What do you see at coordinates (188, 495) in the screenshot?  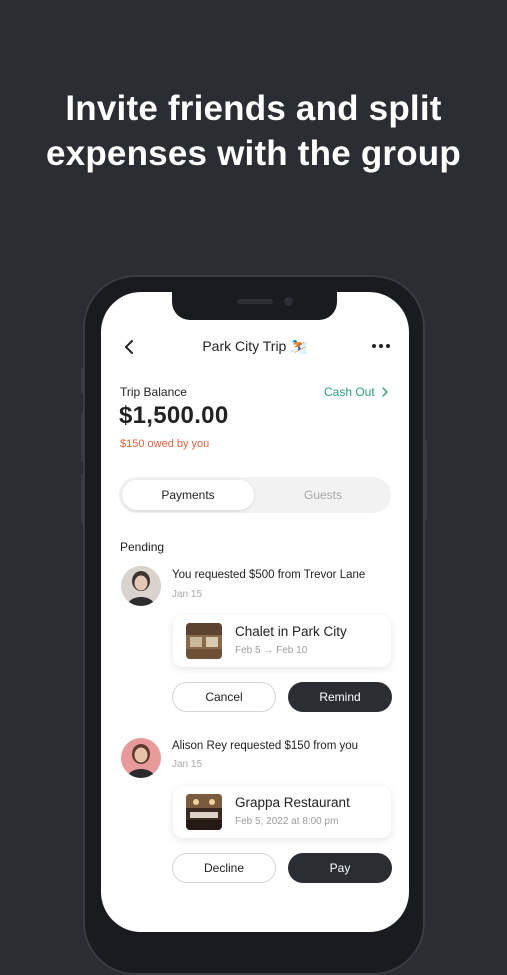 I see `tab-payments: Payments` at bounding box center [188, 495].